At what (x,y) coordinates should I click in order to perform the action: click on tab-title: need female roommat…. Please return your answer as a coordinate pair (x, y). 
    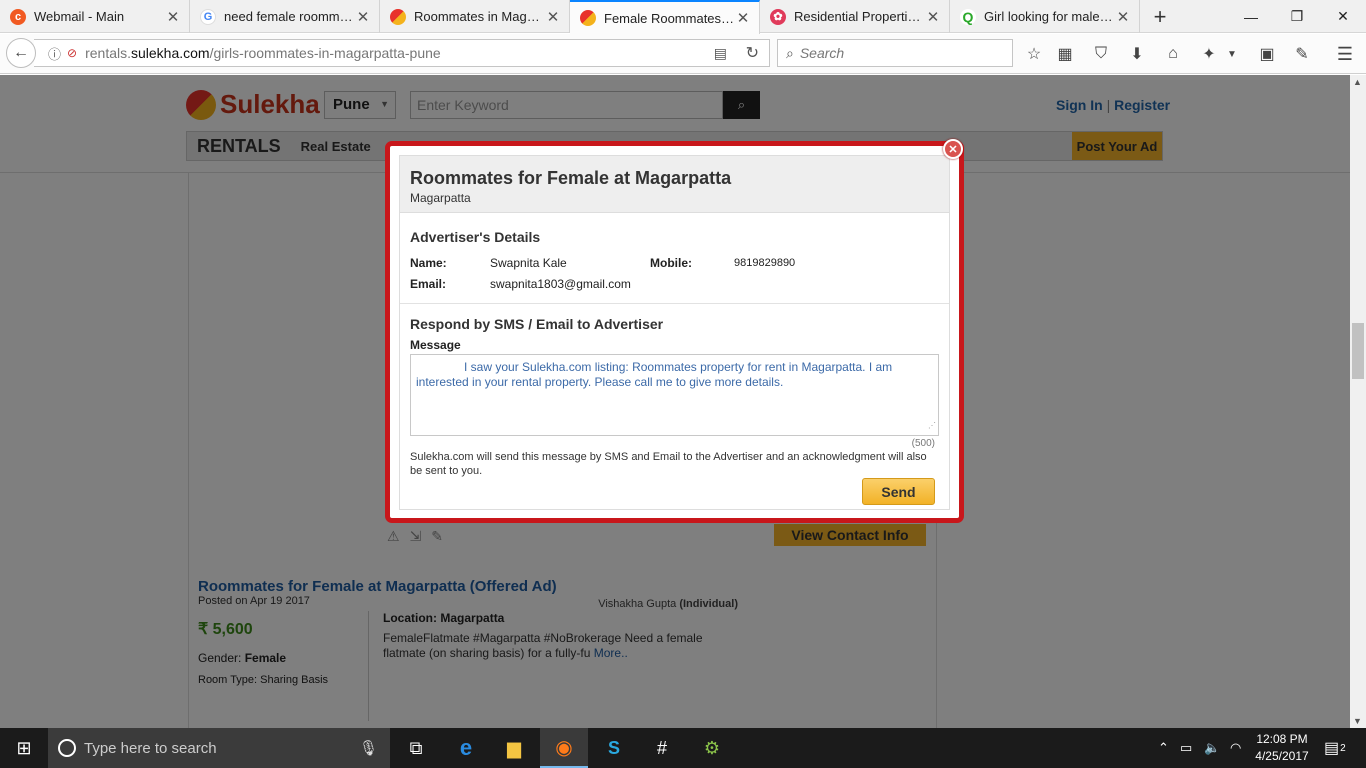
    Looking at the image, I should click on (289, 16).